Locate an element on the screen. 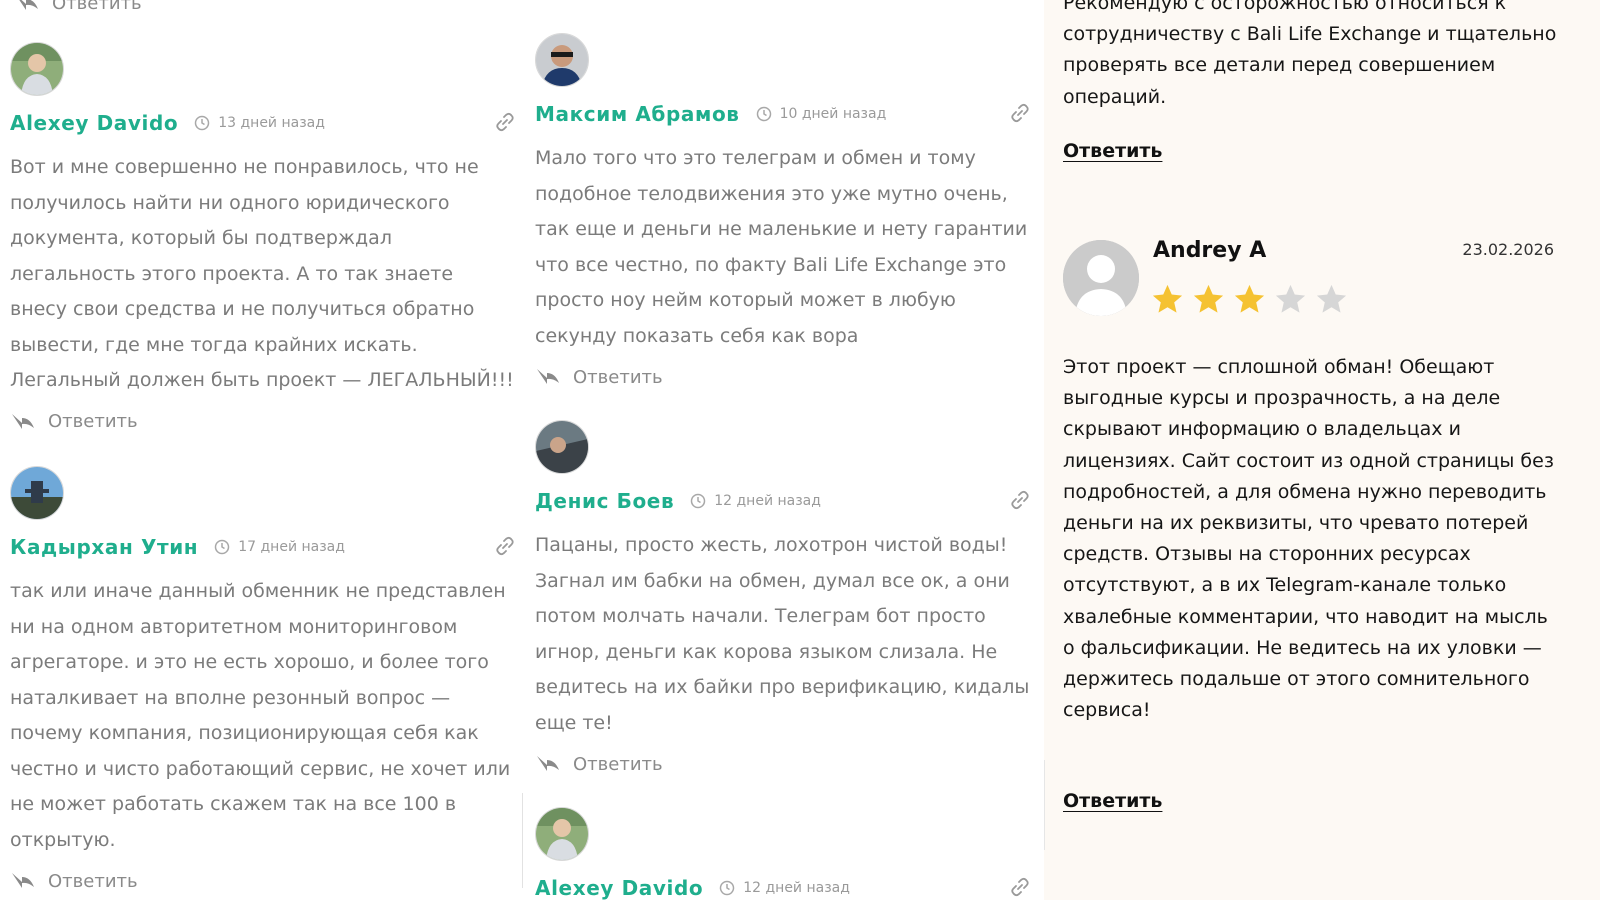  rating-stars is located at coordinates (1249, 299).